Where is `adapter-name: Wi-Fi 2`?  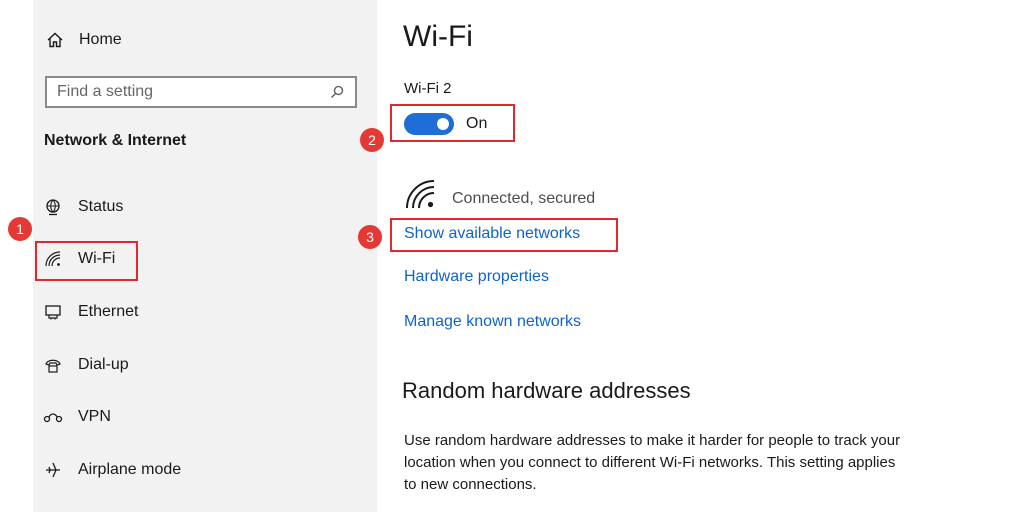
adapter-name: Wi-Fi 2 is located at coordinates (428, 88).